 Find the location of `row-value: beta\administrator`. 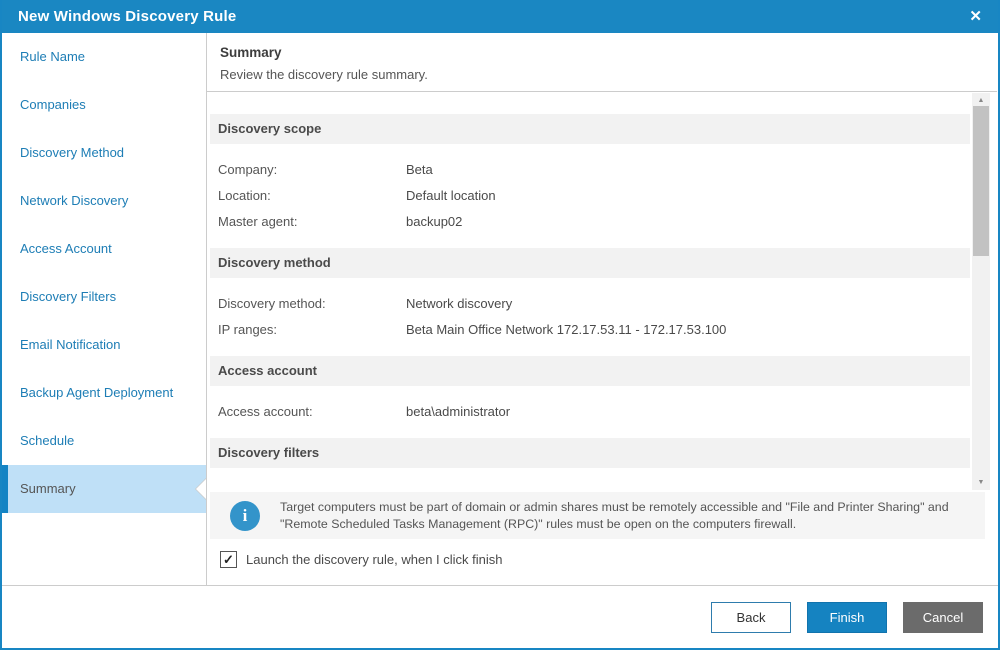

row-value: beta\administrator is located at coordinates (458, 411).